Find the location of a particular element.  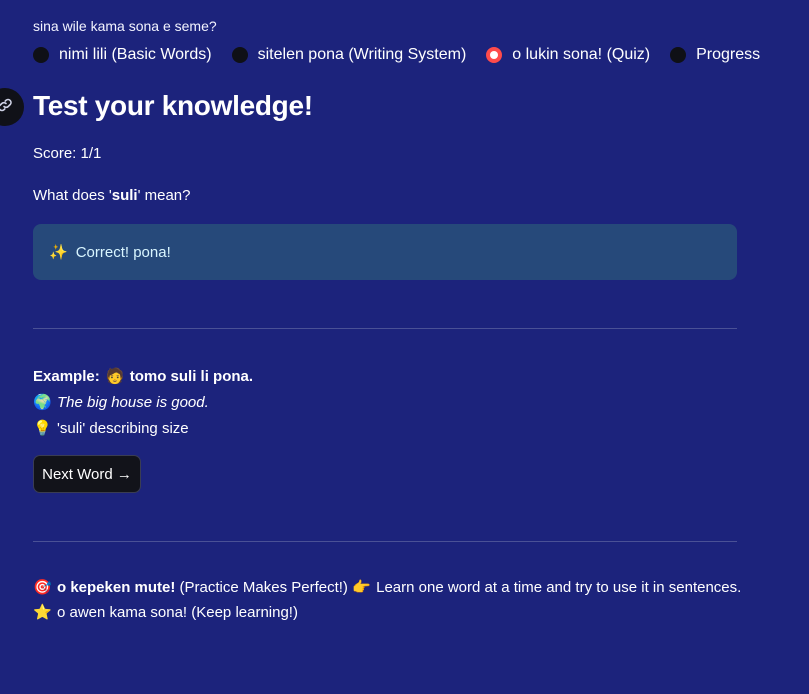

radio-option-writing-system: sitelen pona (Writing System) is located at coordinates (349, 55).